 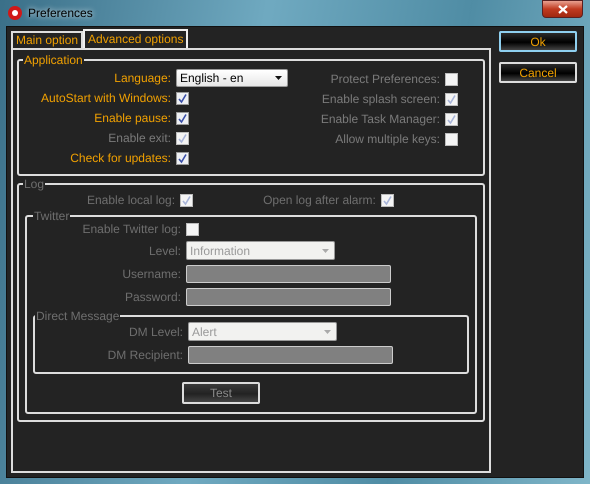 I want to click on group-title: Twitter, so click(x=51, y=216).